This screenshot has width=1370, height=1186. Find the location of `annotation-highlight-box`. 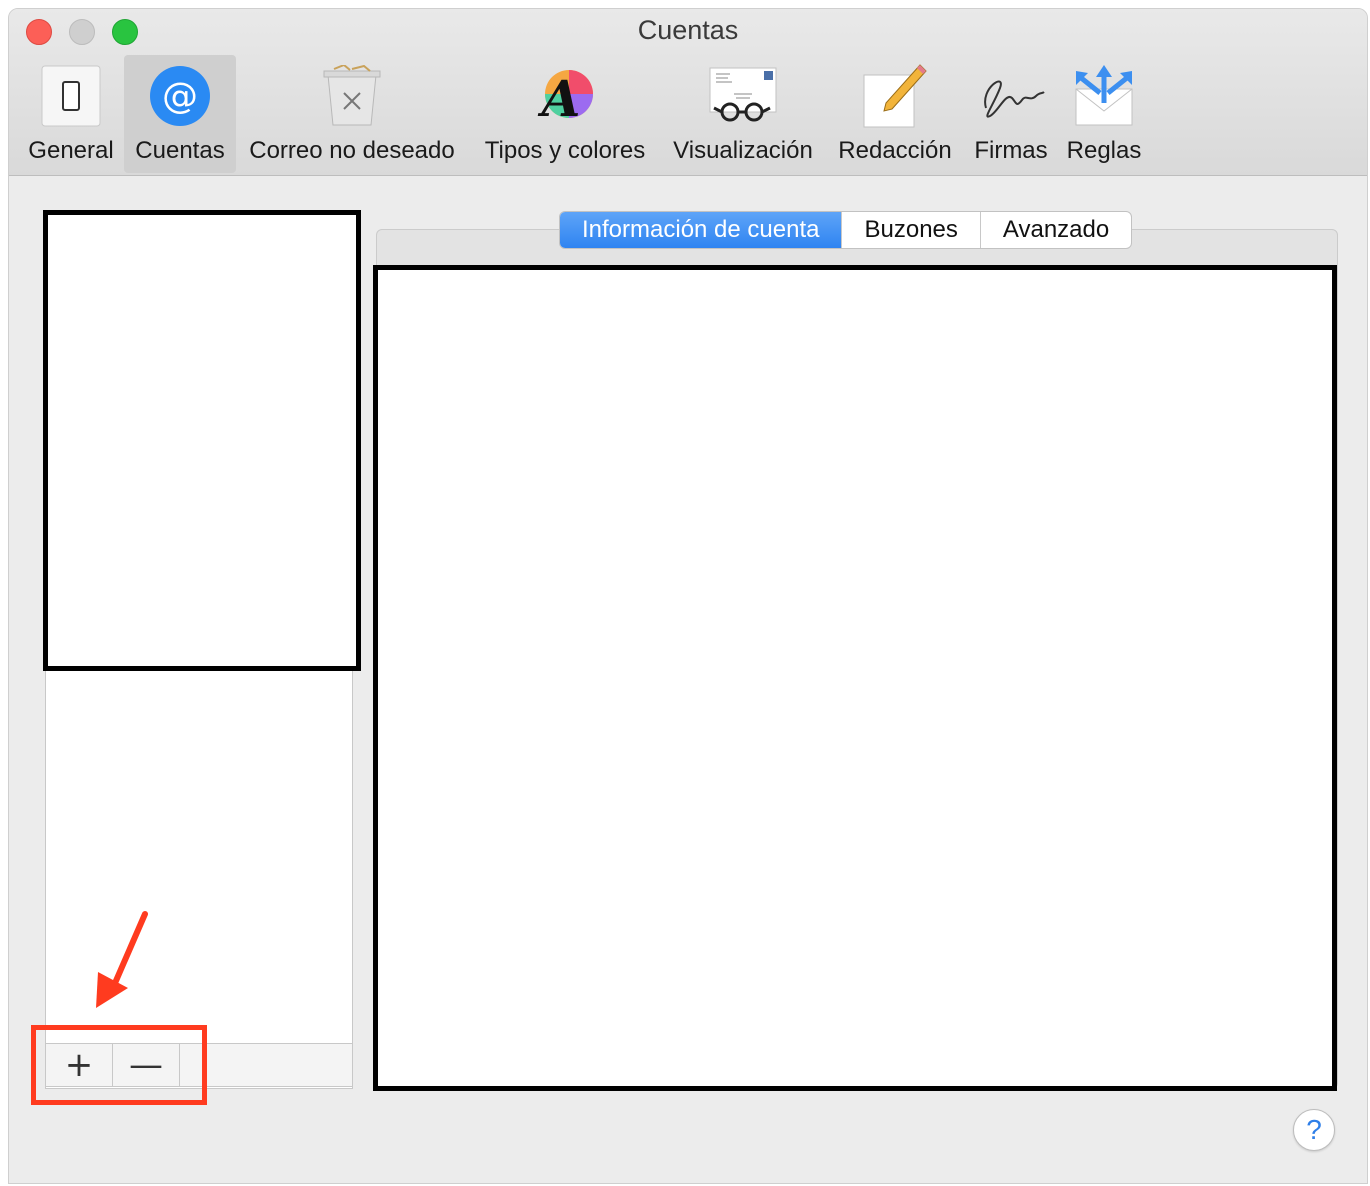

annotation-highlight-box is located at coordinates (119, 1065).